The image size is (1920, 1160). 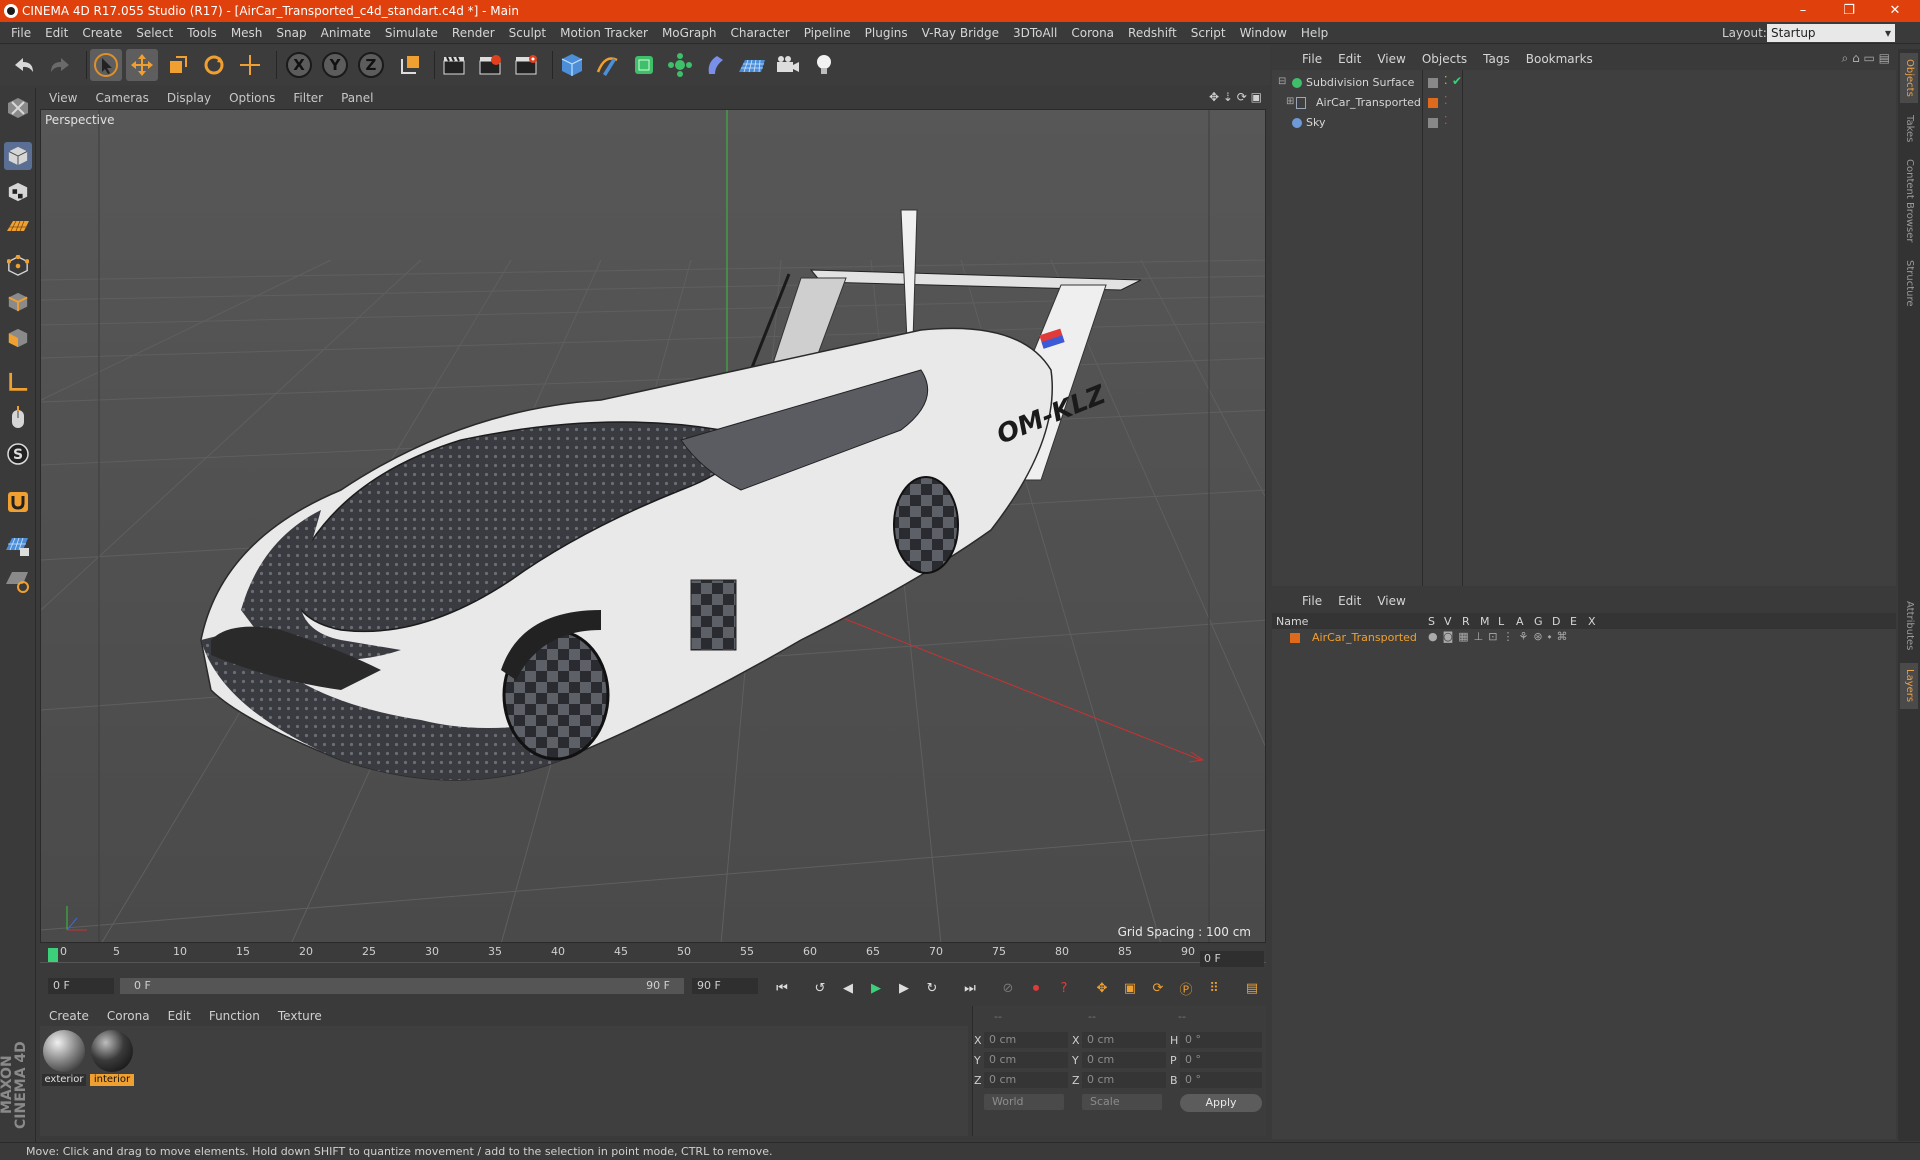 What do you see at coordinates (154, 33) in the screenshot?
I see `menu-select: Select` at bounding box center [154, 33].